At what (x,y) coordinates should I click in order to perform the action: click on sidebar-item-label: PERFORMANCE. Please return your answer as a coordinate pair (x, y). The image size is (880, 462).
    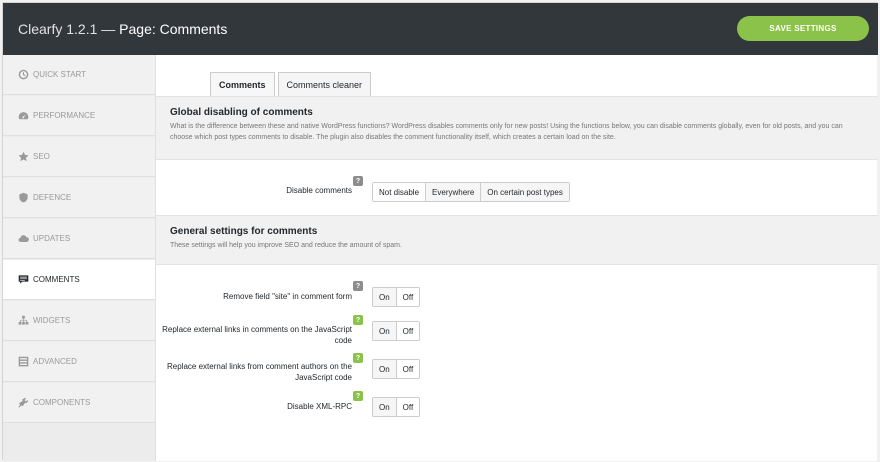
    Looking at the image, I should click on (64, 115).